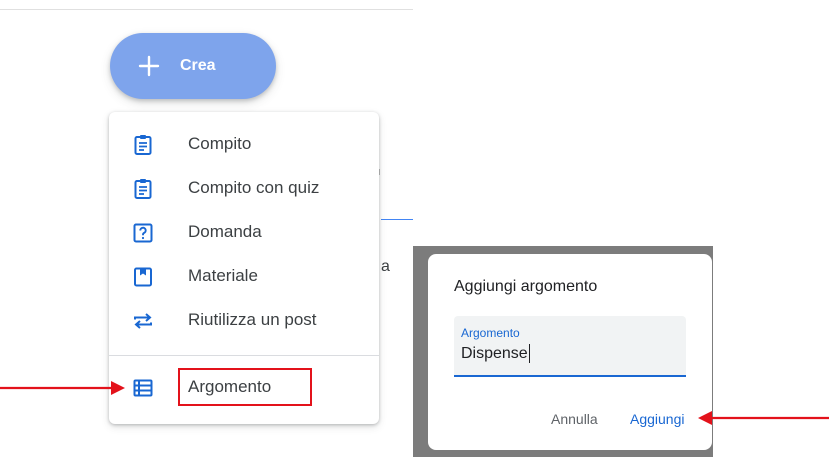 This screenshot has height=457, width=829. I want to click on annotation-arrows, so click(414, 403).